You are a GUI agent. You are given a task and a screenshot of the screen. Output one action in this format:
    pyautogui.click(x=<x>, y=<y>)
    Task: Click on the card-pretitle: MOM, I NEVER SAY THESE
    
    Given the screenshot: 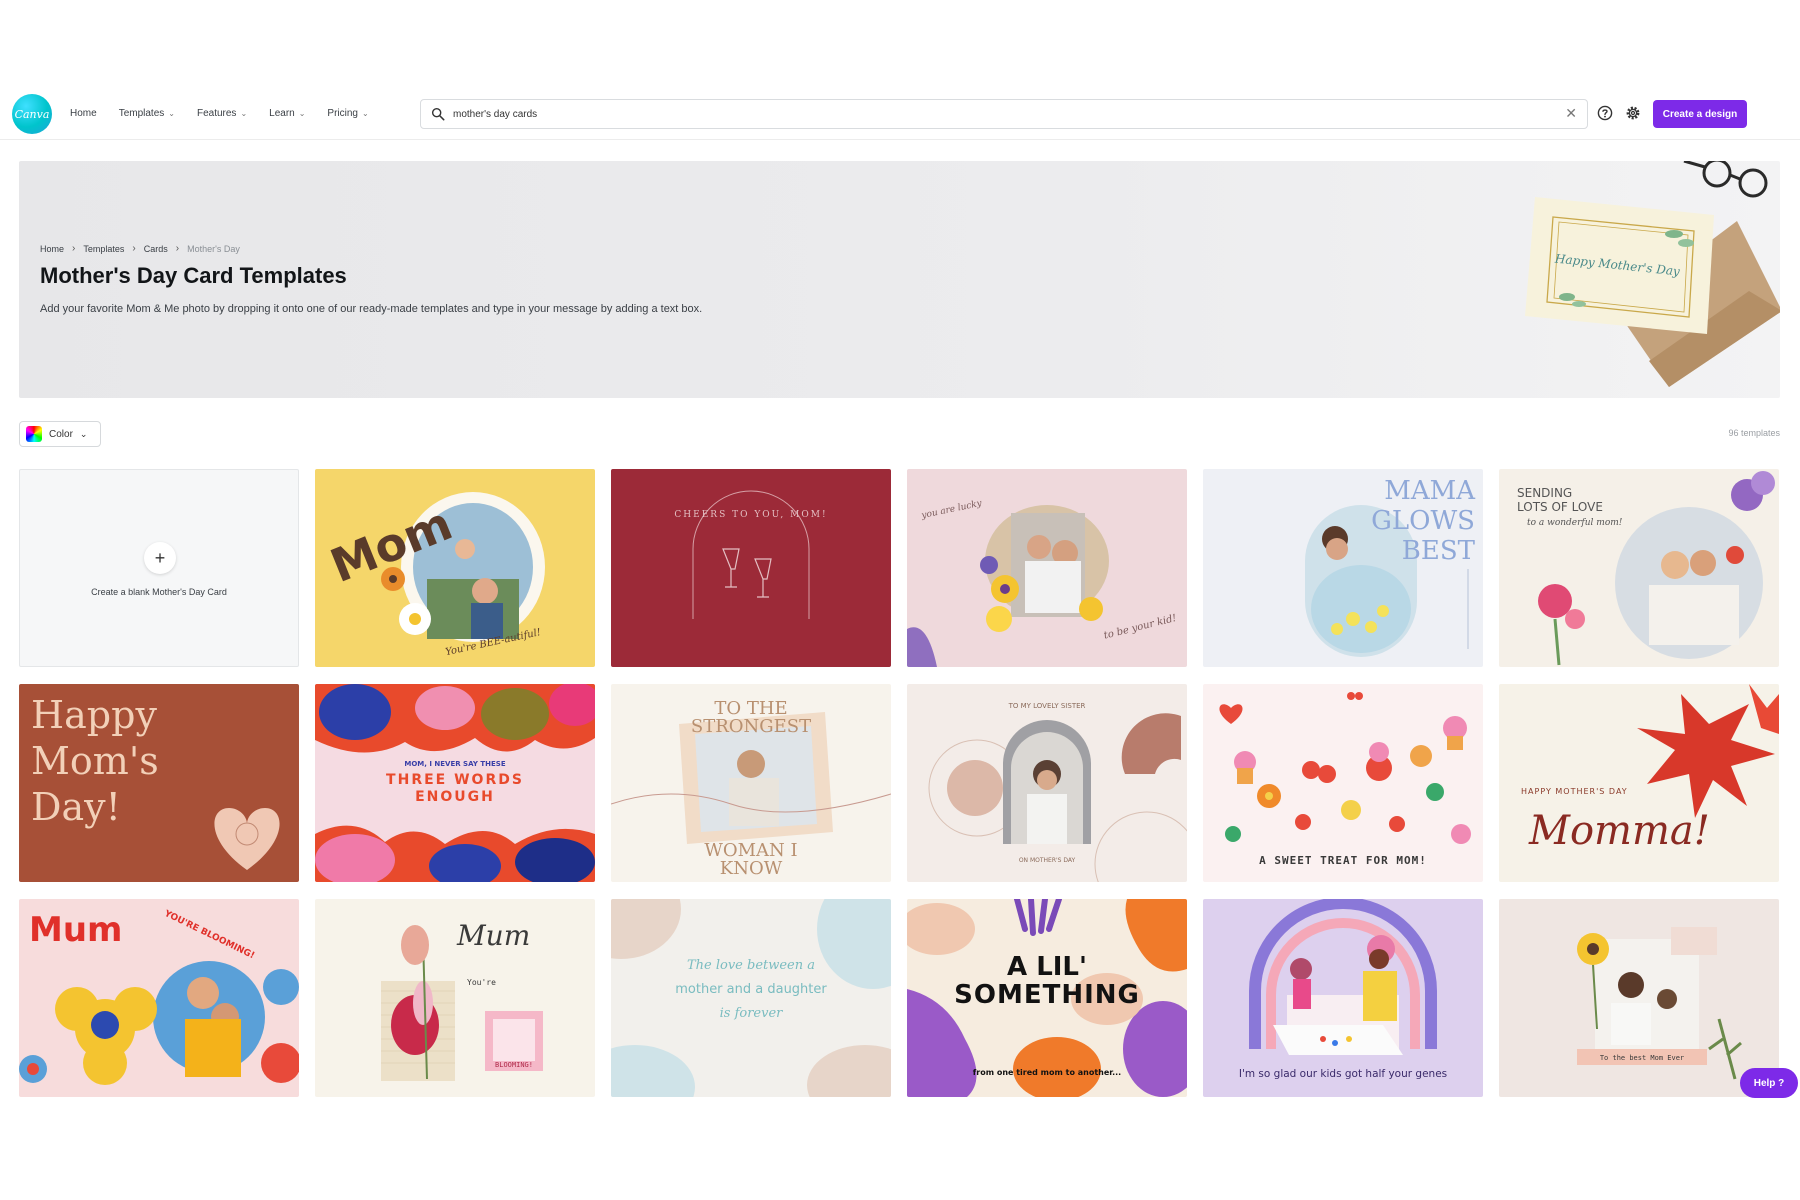 What is the action you would take?
    pyautogui.click(x=454, y=764)
    